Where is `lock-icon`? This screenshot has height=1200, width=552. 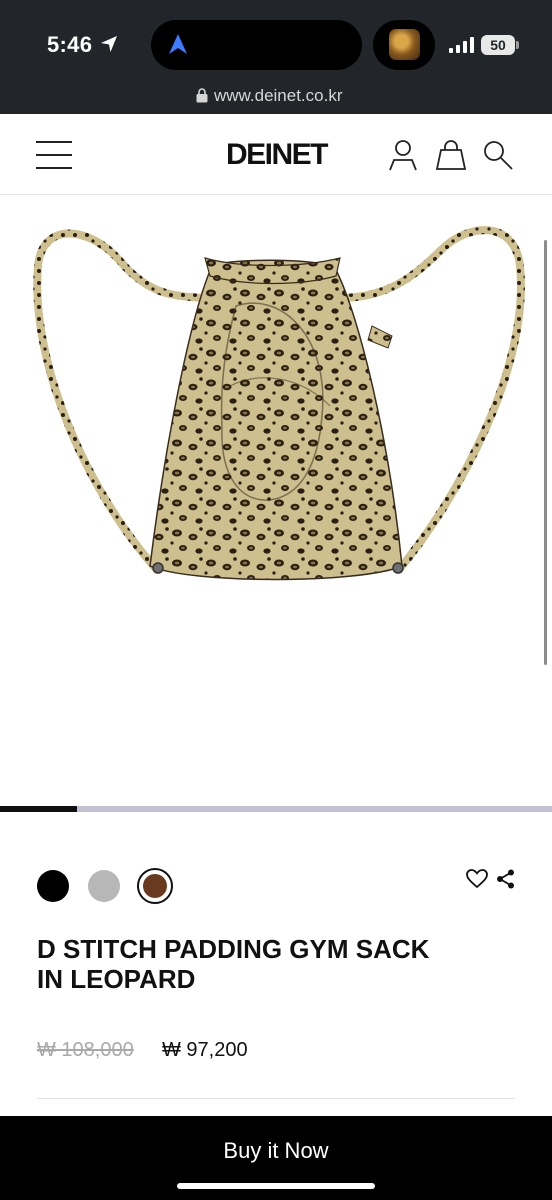
lock-icon is located at coordinates (202, 95).